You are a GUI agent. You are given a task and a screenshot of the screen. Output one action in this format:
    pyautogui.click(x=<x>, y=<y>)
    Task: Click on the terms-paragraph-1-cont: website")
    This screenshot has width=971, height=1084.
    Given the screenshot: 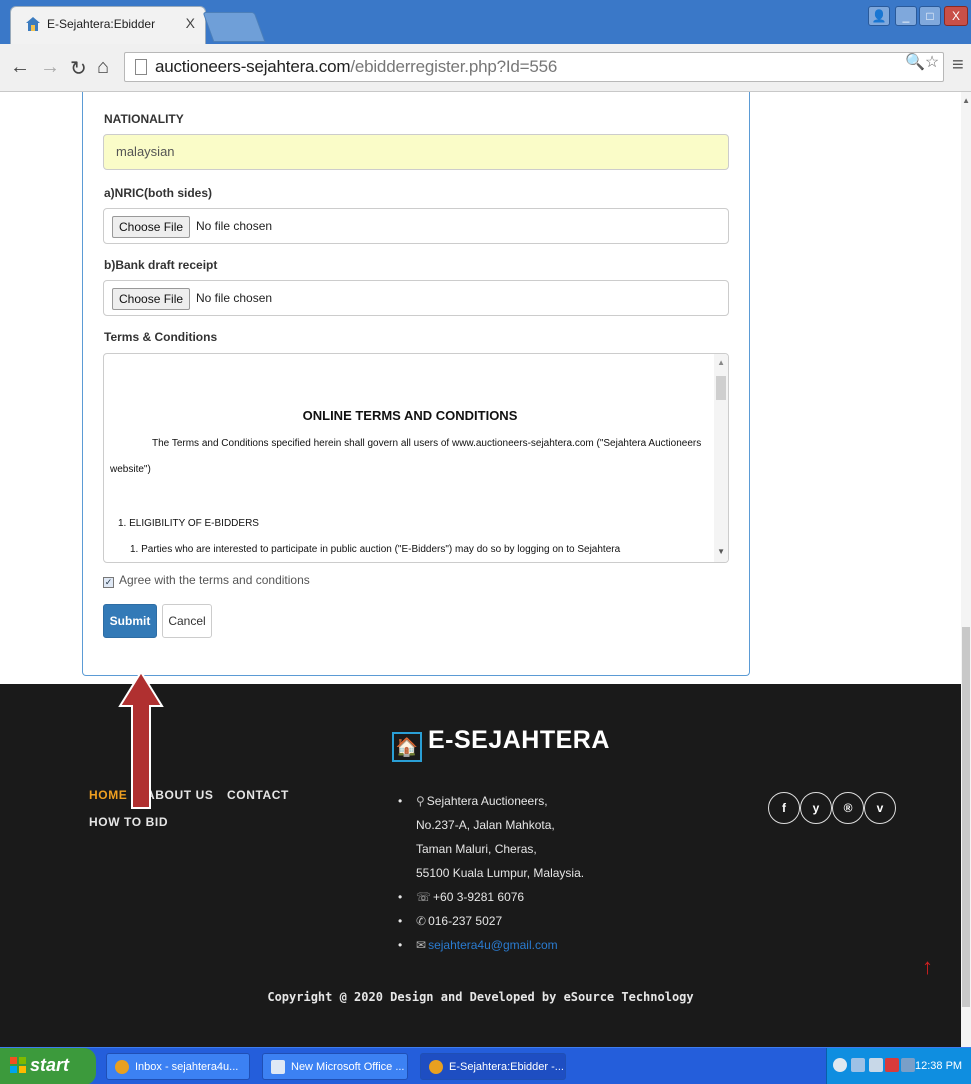 What is the action you would take?
    pyautogui.click(x=130, y=469)
    